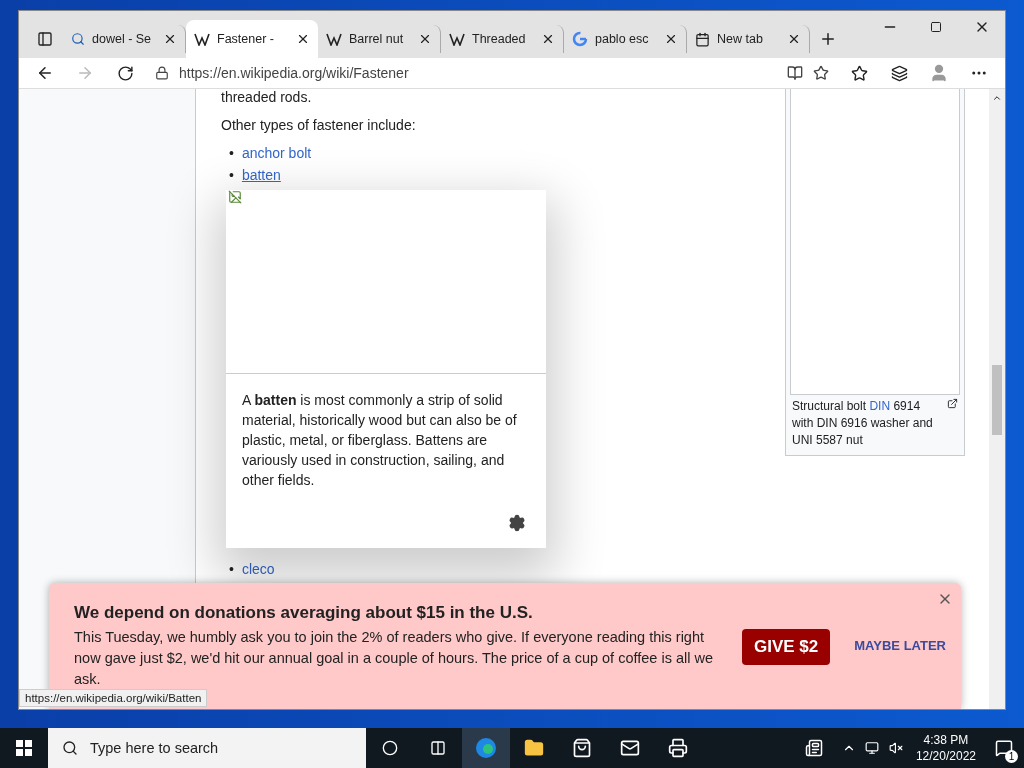 This screenshot has height=768, width=1024. What do you see at coordinates (900, 645) in the screenshot?
I see `maybe-later-button: MAYBE LATER` at bounding box center [900, 645].